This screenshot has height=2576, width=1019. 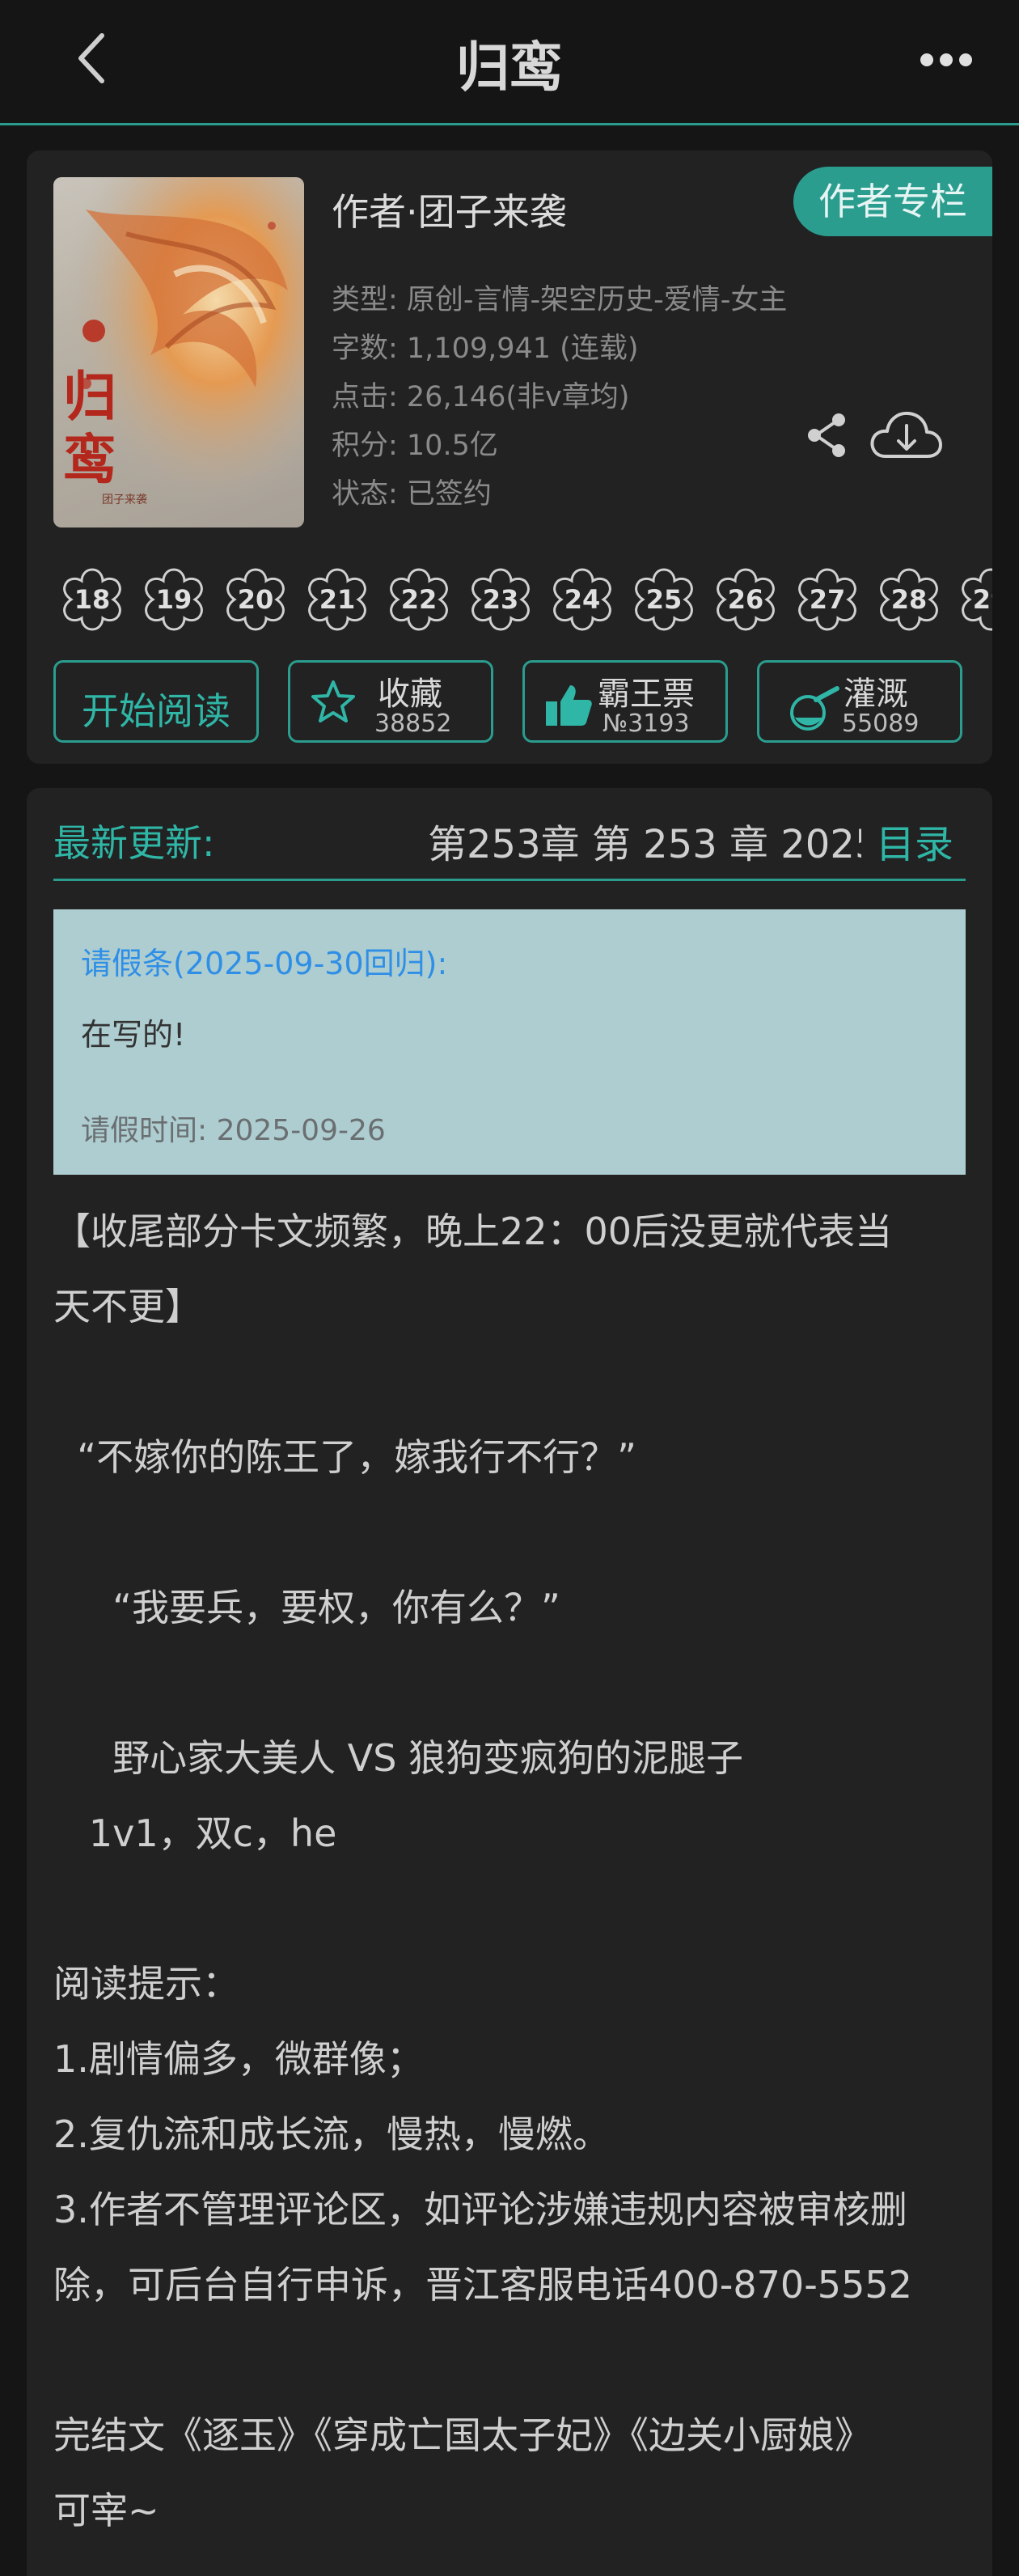 I want to click on author-column-button: 作者专栏, so click(x=892, y=201).